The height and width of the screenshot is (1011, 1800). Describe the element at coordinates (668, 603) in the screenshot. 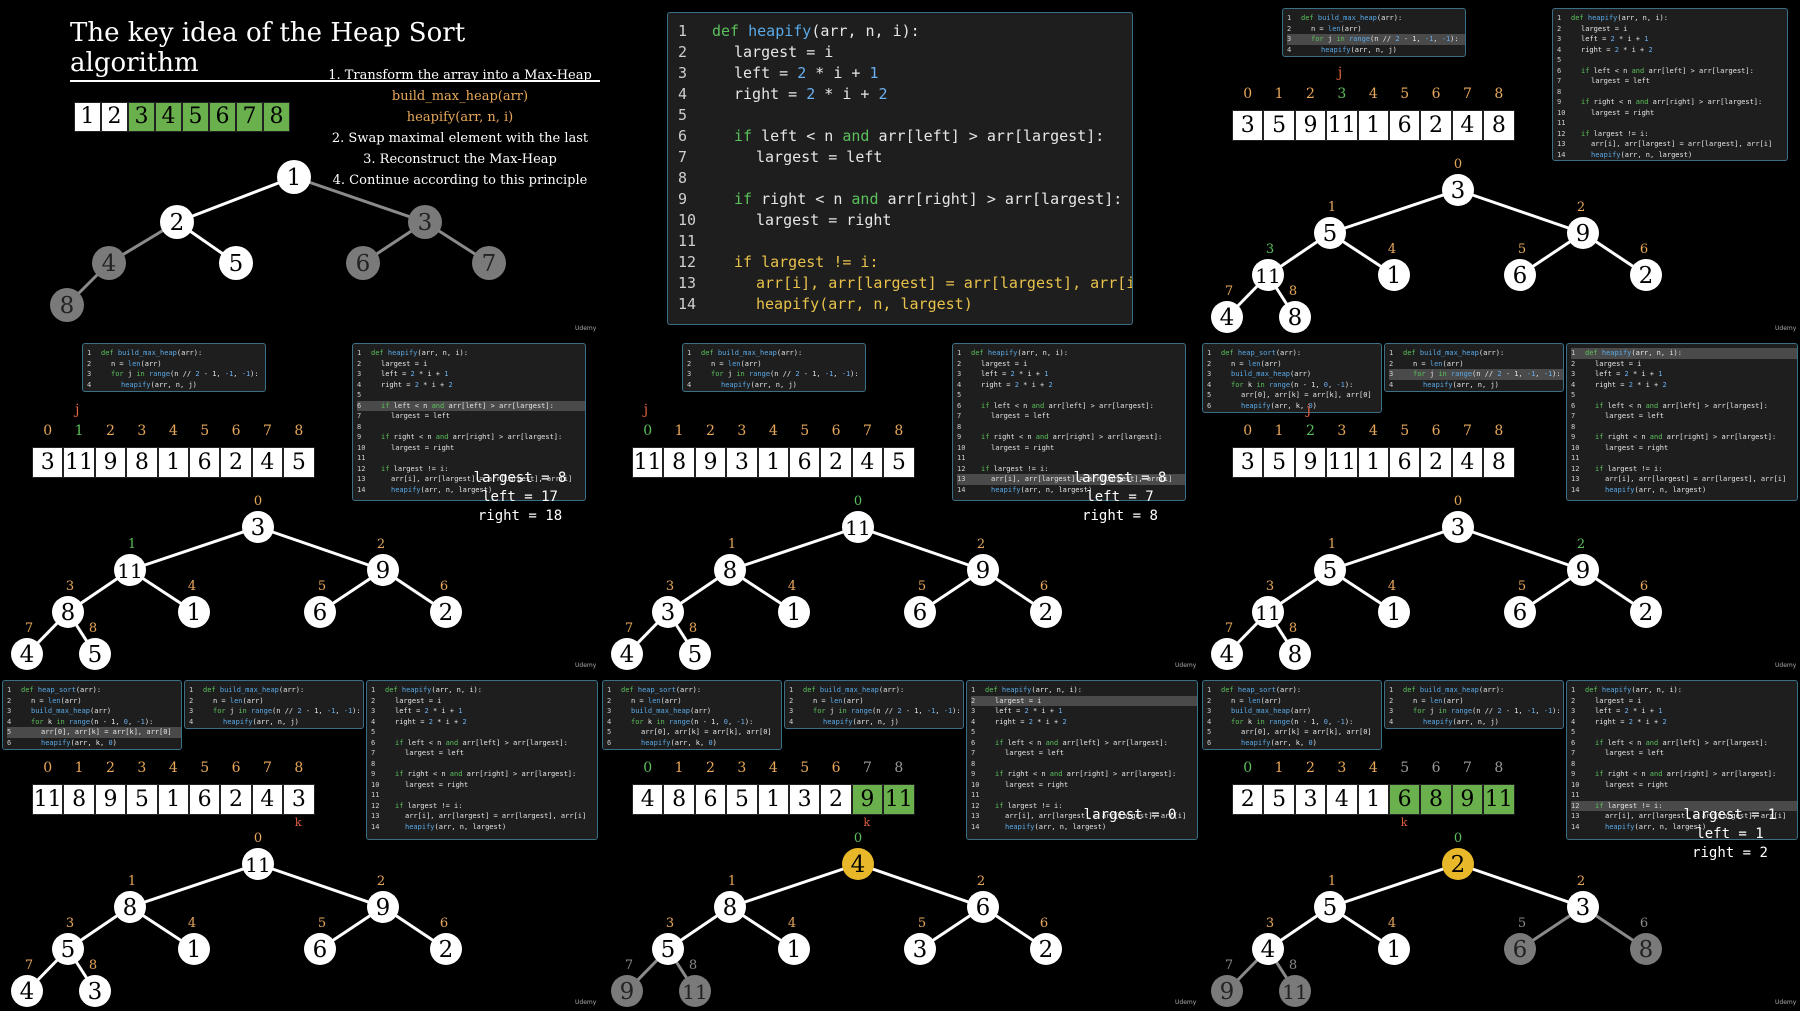

I see `tree-node: 33` at that location.